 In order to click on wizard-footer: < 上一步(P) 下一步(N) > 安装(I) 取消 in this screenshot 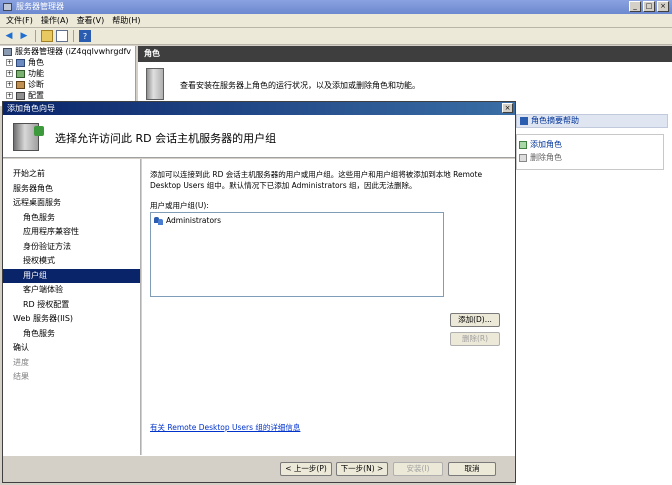, I will do `click(259, 468)`.